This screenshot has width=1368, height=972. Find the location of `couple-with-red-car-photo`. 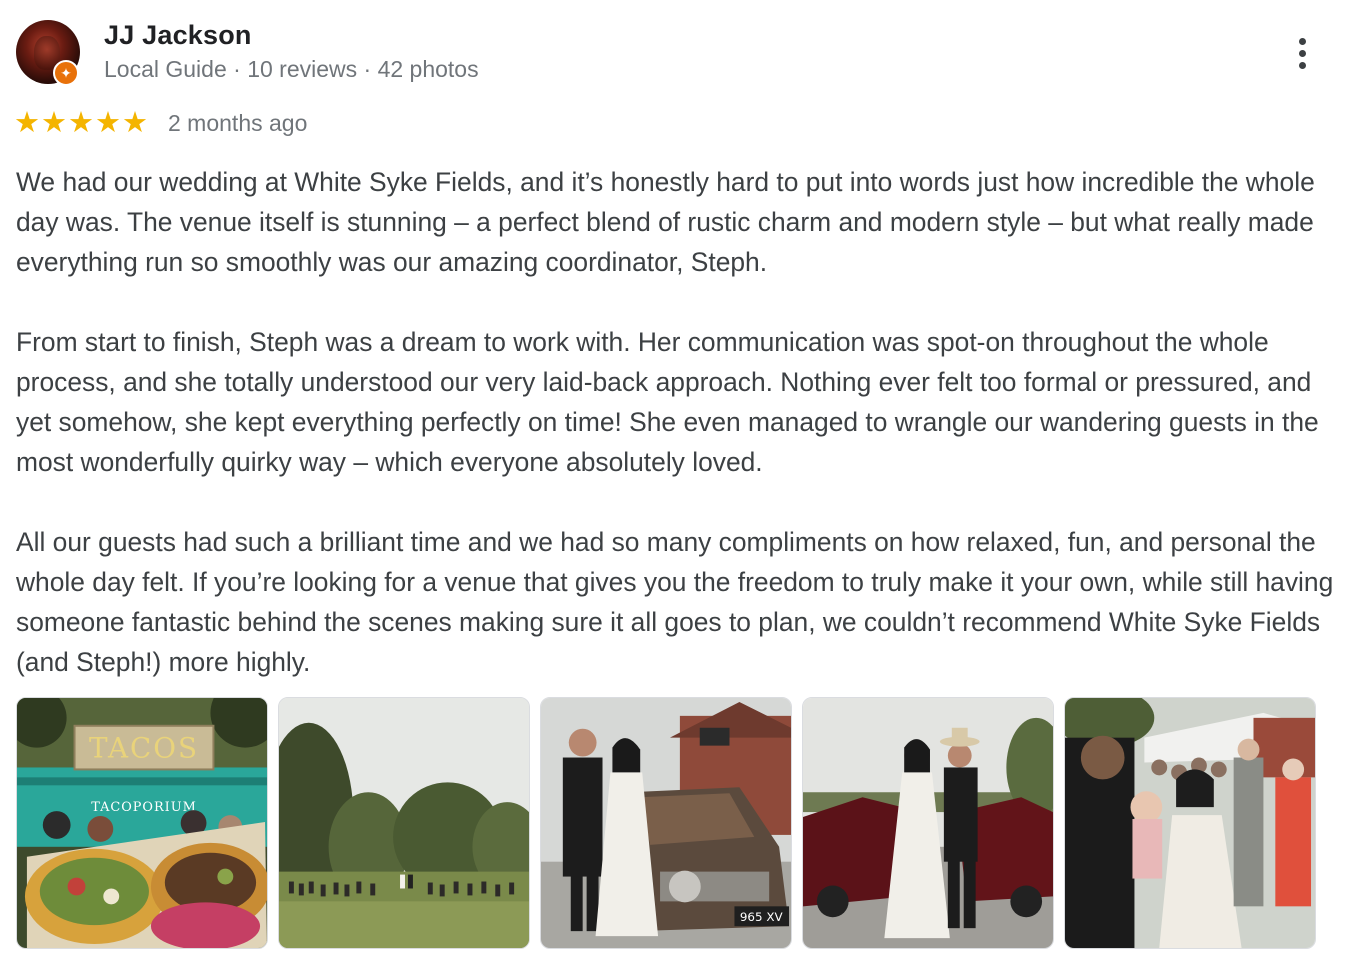

couple-with-red-car-photo is located at coordinates (928, 823).